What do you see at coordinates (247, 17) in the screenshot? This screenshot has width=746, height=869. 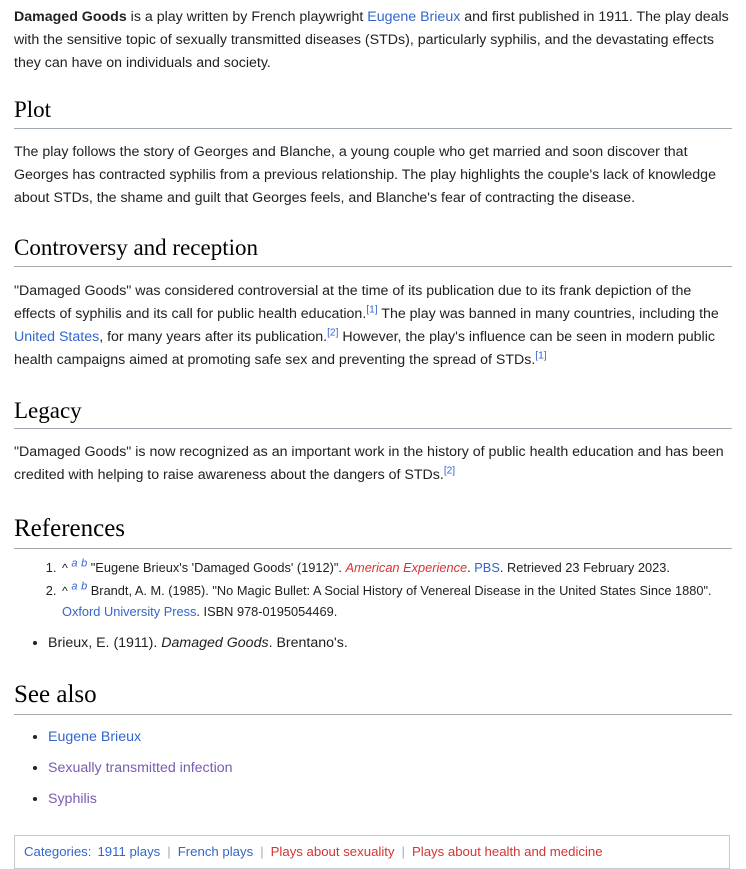 I see `lead-text-1: is a play written by French playwright` at bounding box center [247, 17].